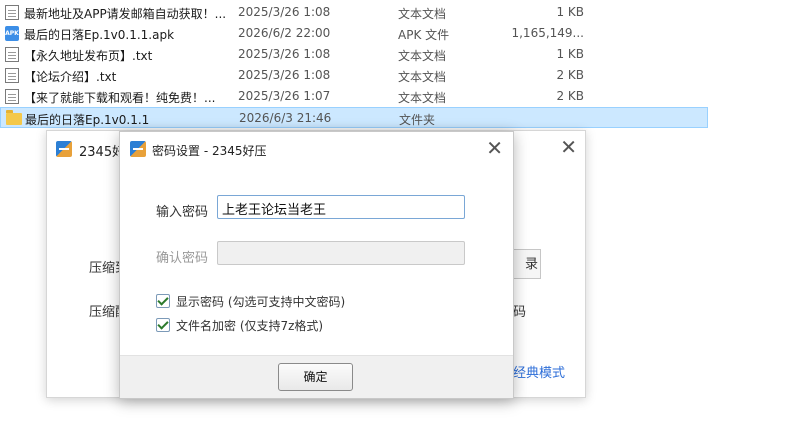 The width and height of the screenshot is (792, 443). What do you see at coordinates (87, 120) in the screenshot?
I see `file-name: 最后的日落Ep.1v0.1.1` at bounding box center [87, 120].